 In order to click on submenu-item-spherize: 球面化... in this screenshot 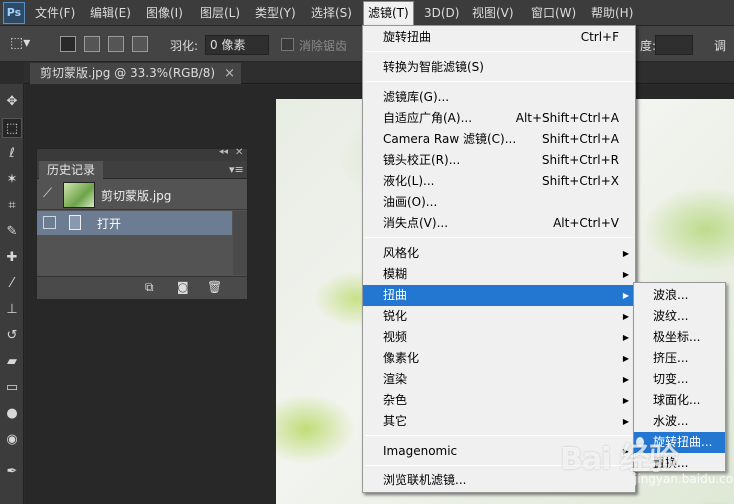, I will do `click(679, 400)`.